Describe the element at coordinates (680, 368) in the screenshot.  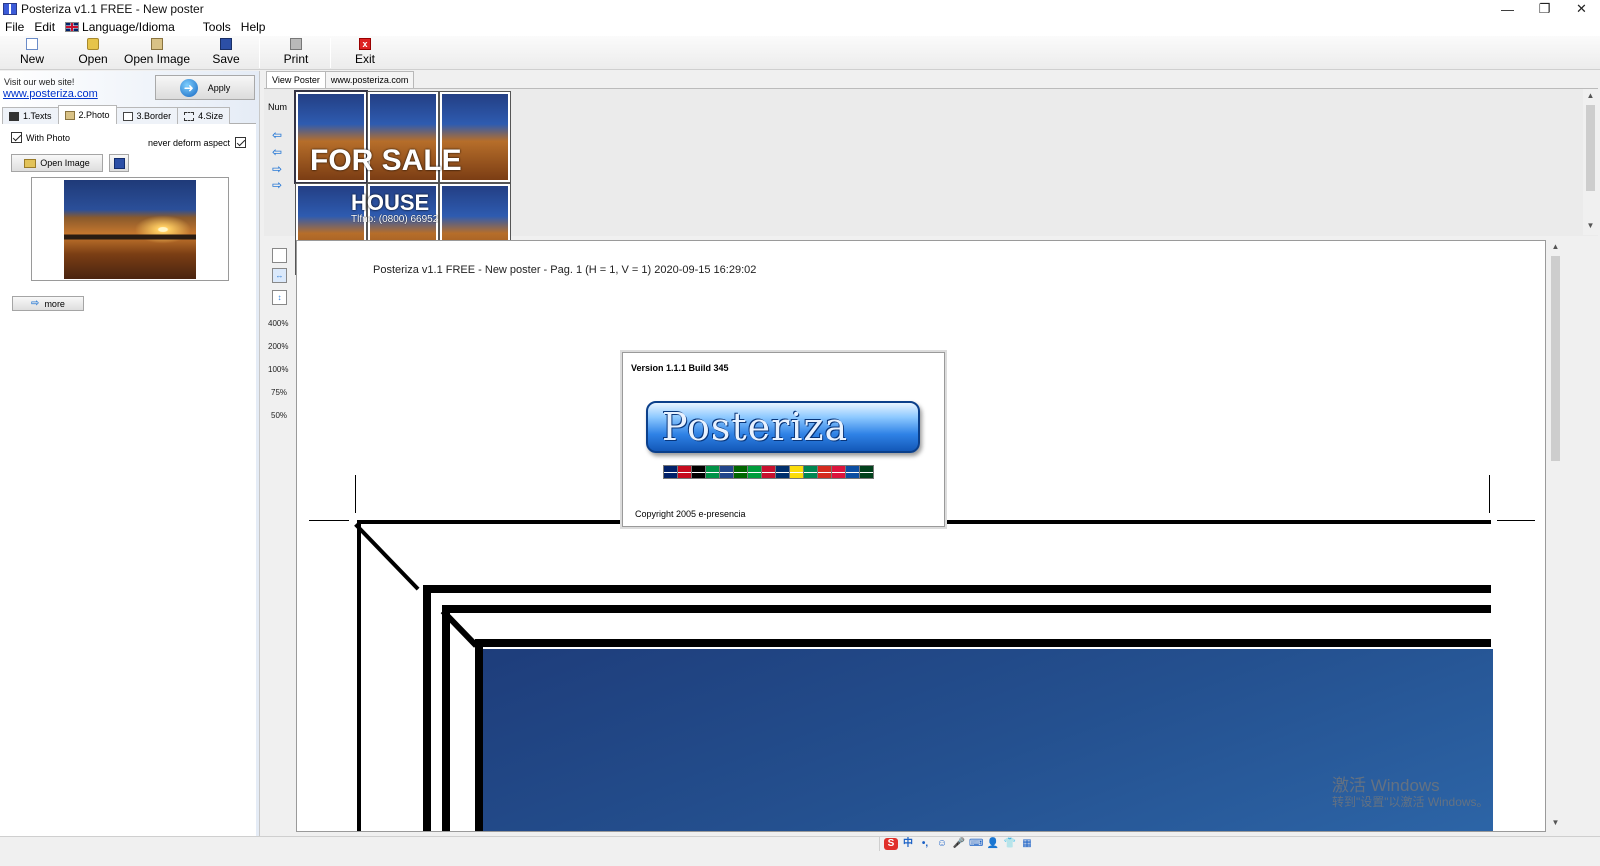
I see `version-text: Version 1.1.1 Build 345` at that location.